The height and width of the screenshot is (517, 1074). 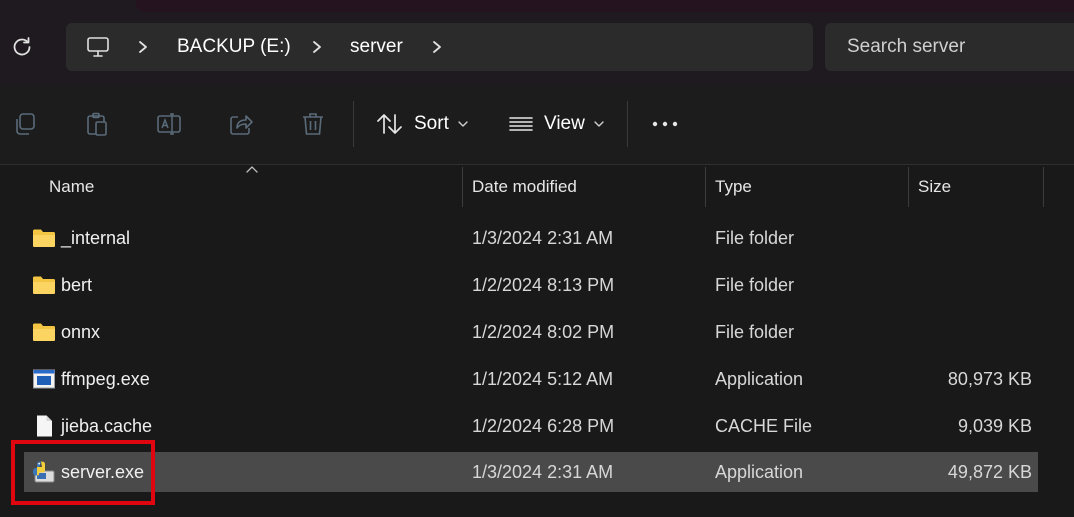 What do you see at coordinates (543, 284) in the screenshot?
I see `file-date: 1/2/2024 8:13 PM` at bounding box center [543, 284].